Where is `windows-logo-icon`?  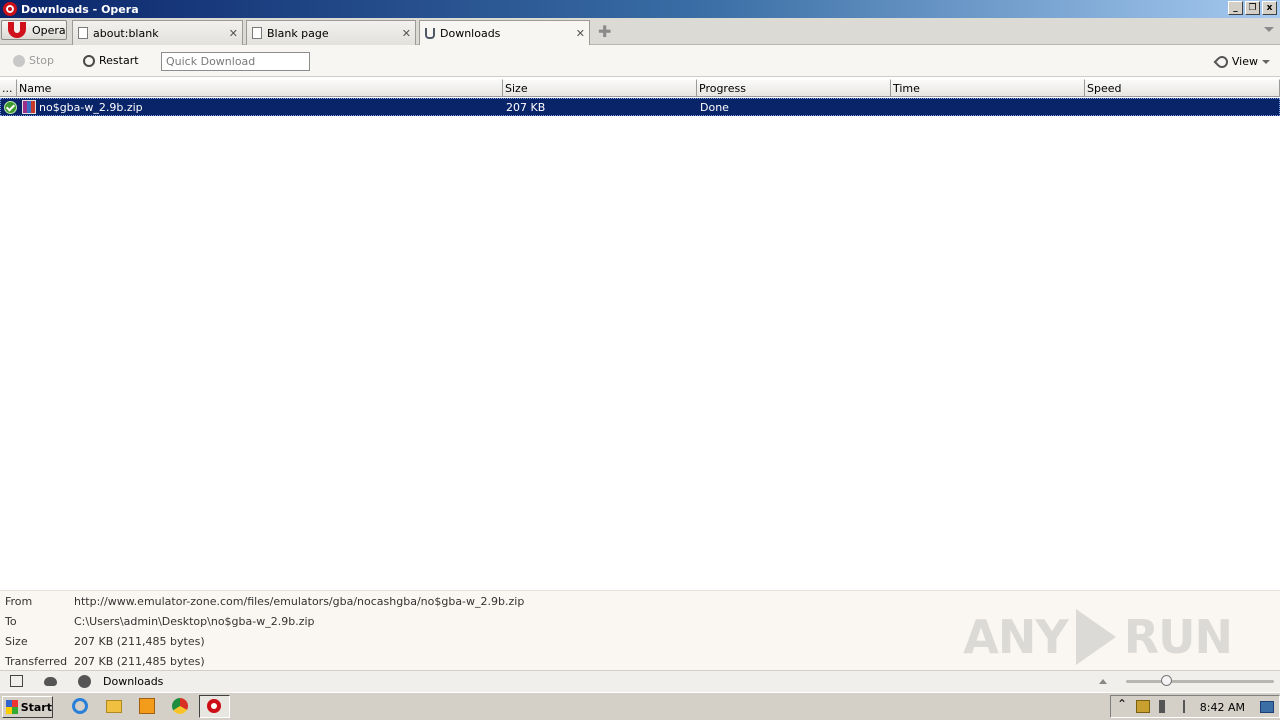 windows-logo-icon is located at coordinates (12, 707).